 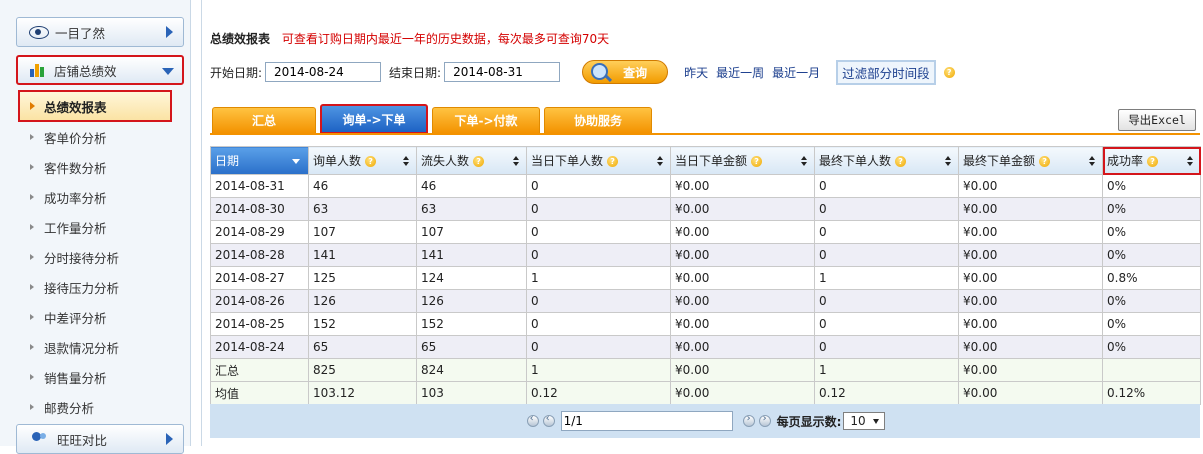 What do you see at coordinates (82, 288) in the screenshot?
I see `sidebar-item-label: 接待压力分析` at bounding box center [82, 288].